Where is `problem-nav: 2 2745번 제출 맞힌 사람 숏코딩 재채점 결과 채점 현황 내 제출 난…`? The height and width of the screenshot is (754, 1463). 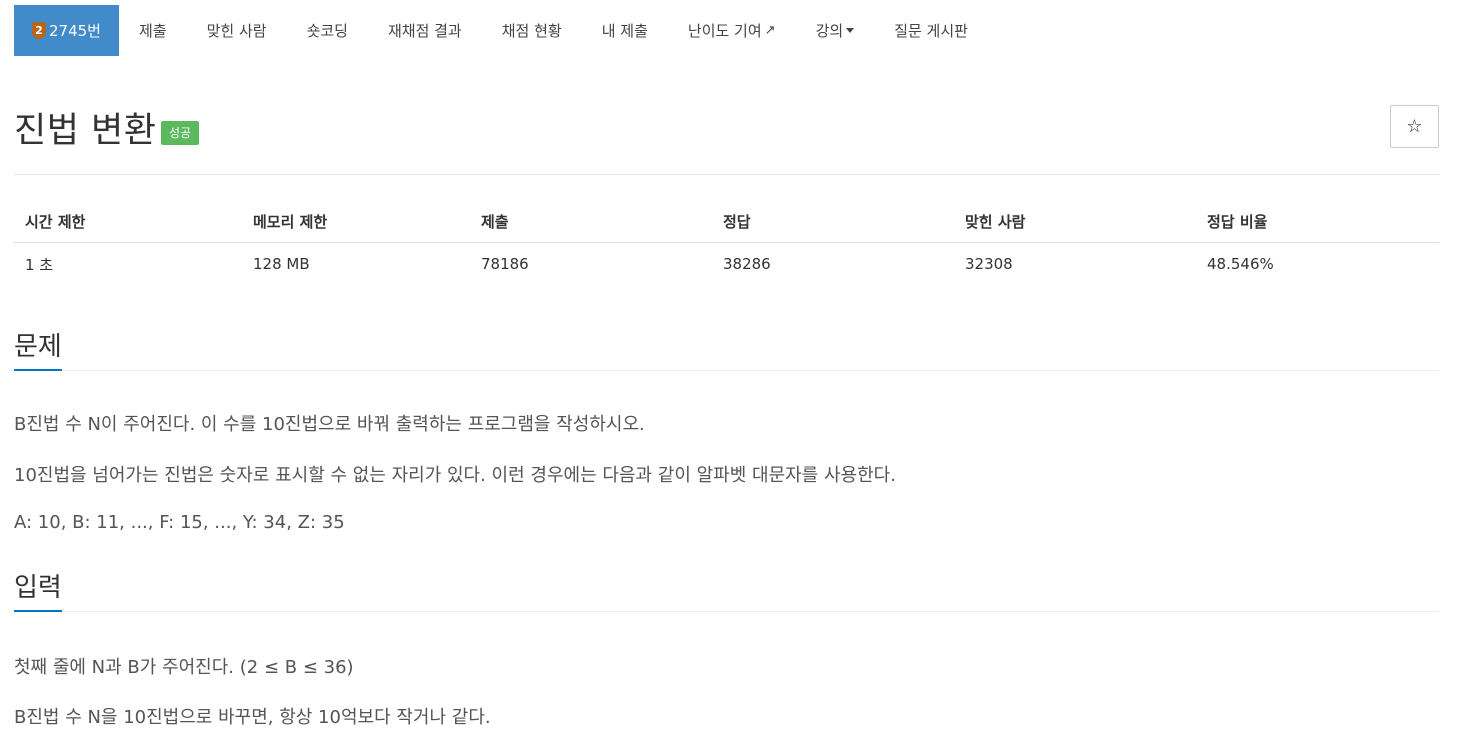 problem-nav: 2 2745번 제출 맞힌 사람 숏코딩 재채점 결과 채점 현황 내 제출 난… is located at coordinates (501, 30).